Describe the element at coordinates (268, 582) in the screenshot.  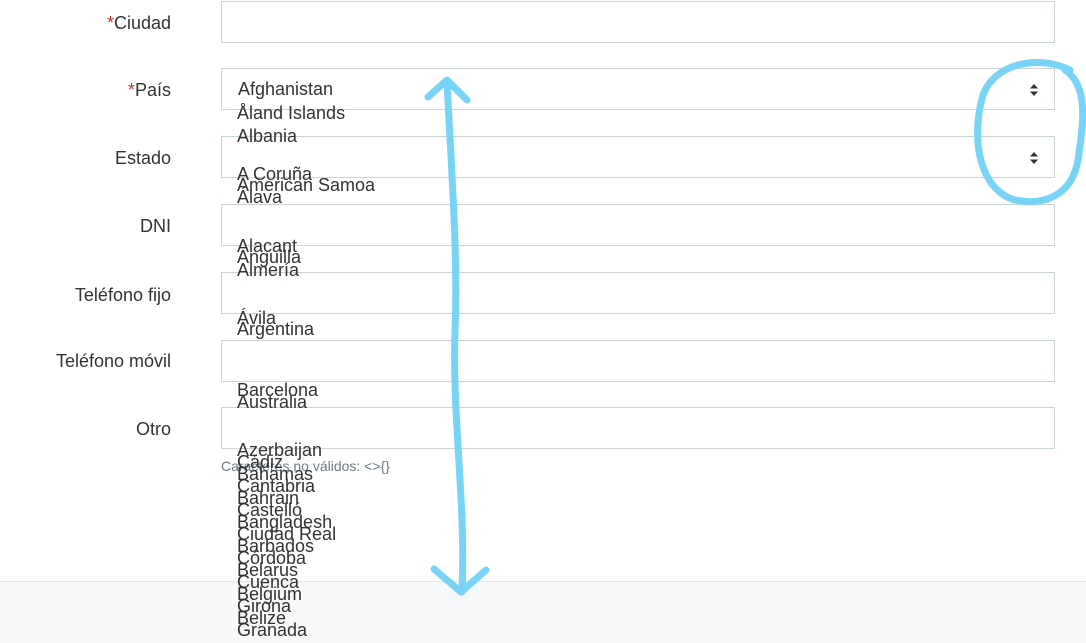
I see `state-option: Cuenca` at that location.